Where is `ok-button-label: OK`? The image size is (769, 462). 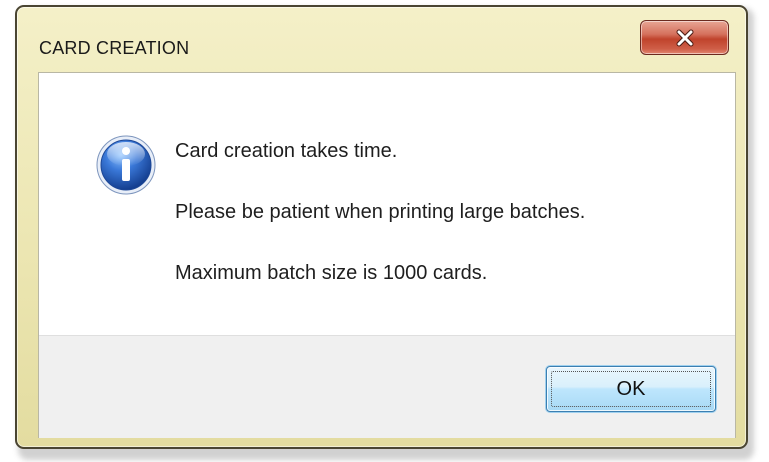
ok-button-label: OK is located at coordinates (631, 388).